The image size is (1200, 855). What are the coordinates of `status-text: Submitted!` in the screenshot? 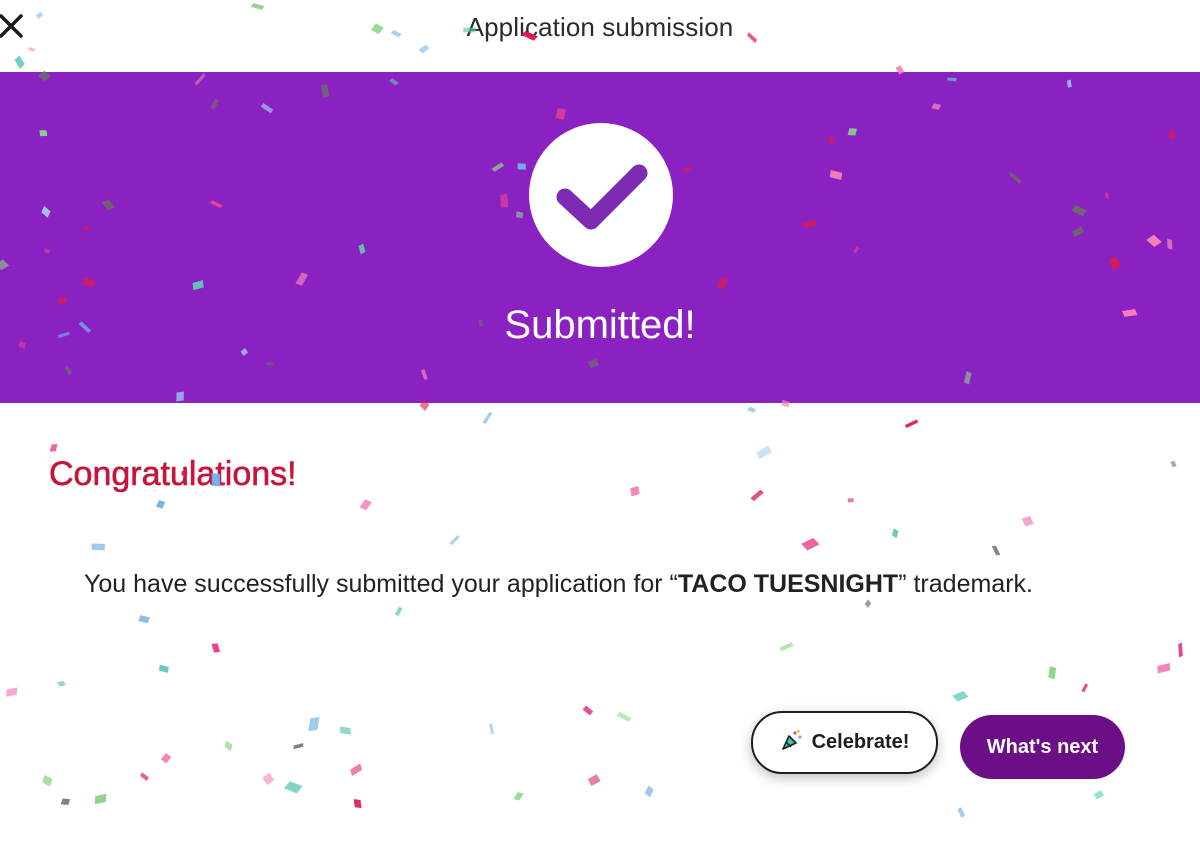 It's located at (600, 325).